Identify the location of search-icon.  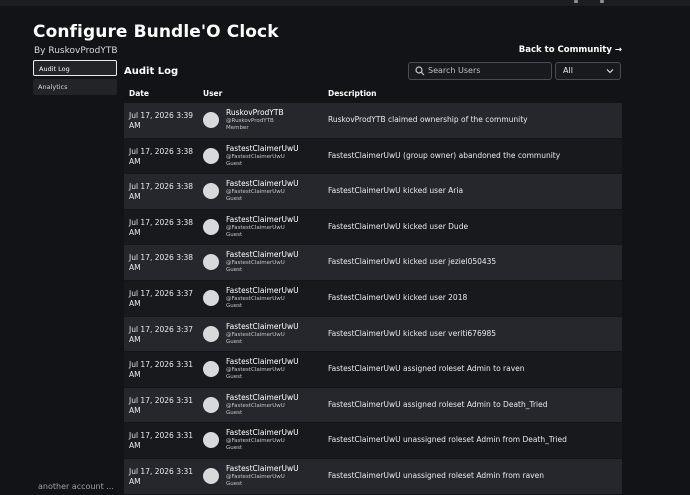
(420, 71).